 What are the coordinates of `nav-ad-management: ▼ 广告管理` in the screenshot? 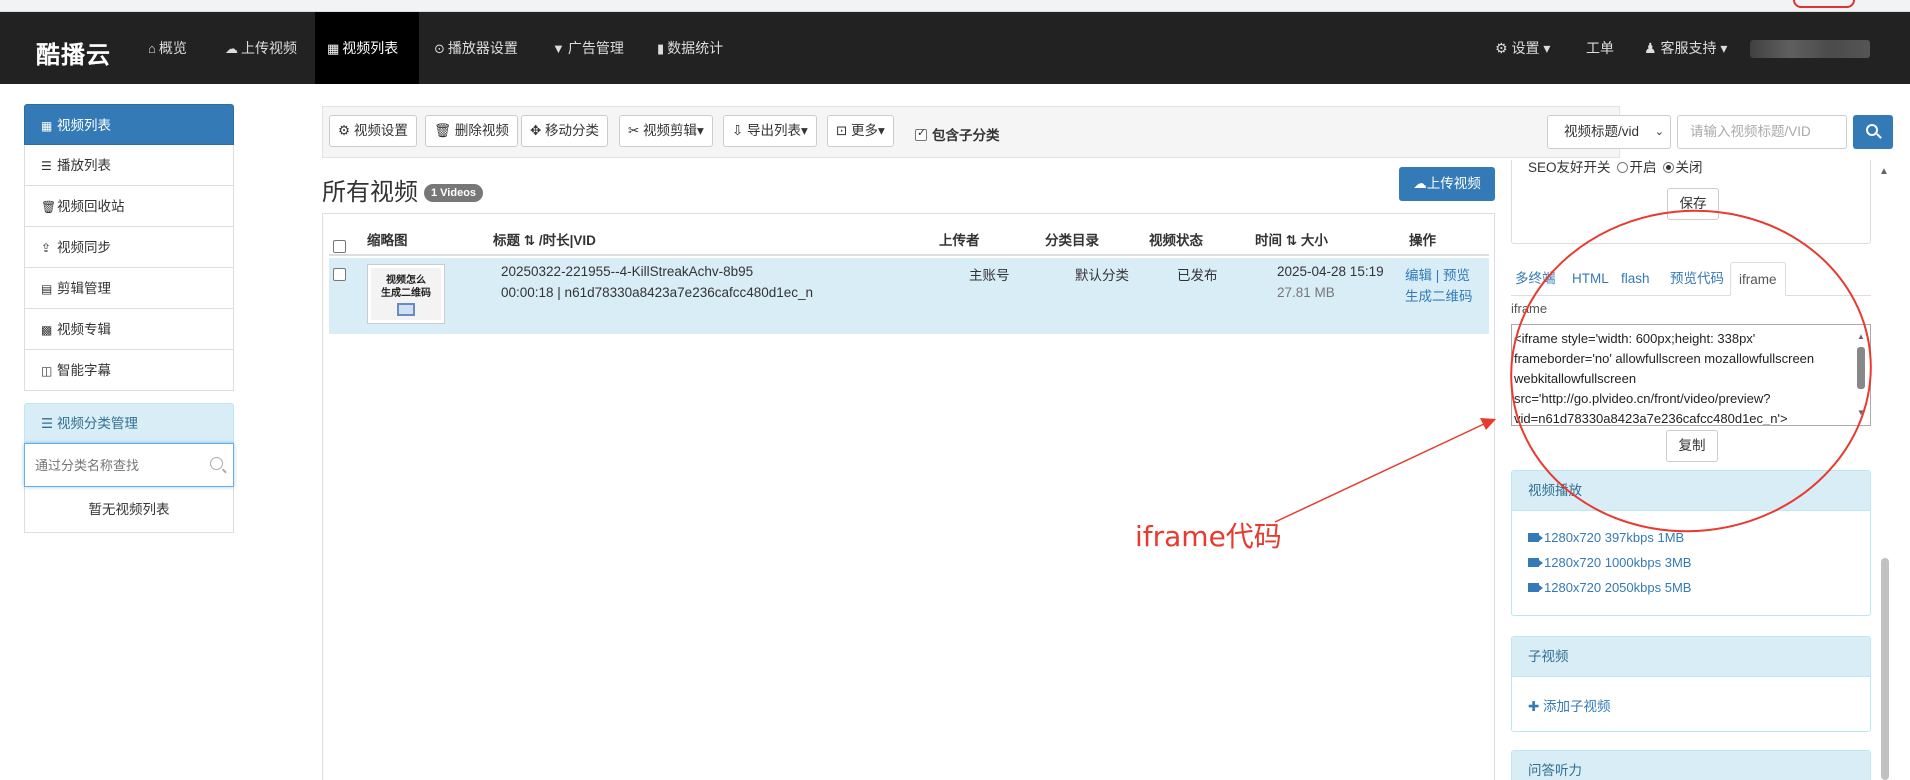 It's located at (588, 48).